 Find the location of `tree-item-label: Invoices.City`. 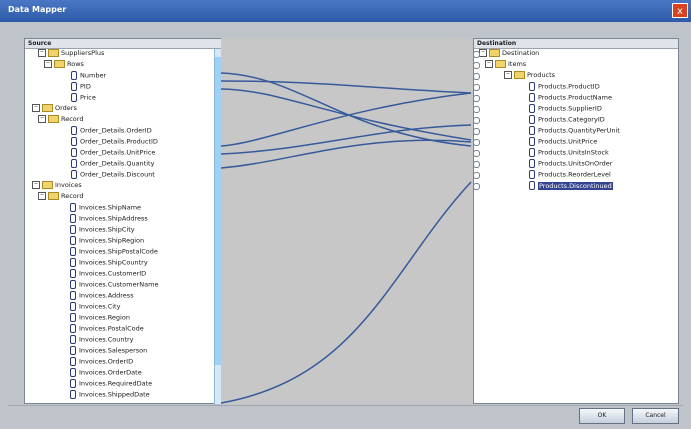

tree-item-label: Invoices.City is located at coordinates (100, 306).